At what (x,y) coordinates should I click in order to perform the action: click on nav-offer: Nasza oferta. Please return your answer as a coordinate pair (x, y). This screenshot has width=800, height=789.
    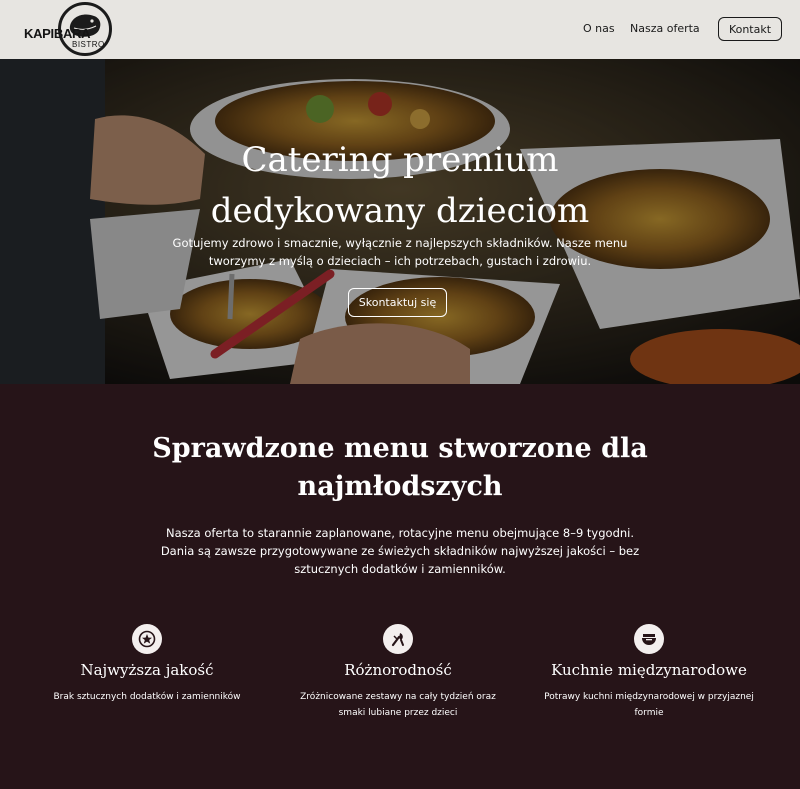
    Looking at the image, I should click on (665, 28).